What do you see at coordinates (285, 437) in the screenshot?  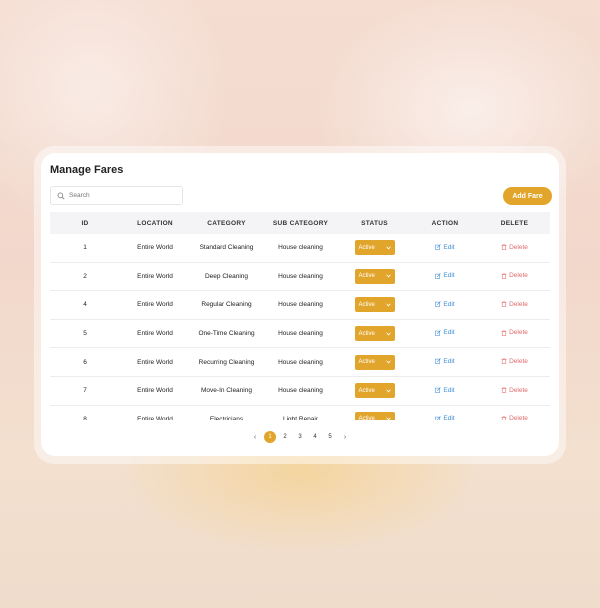 I see `page-button-2: 2` at bounding box center [285, 437].